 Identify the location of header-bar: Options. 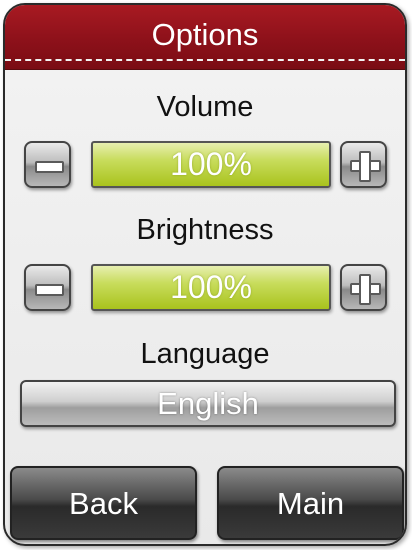
(205, 37).